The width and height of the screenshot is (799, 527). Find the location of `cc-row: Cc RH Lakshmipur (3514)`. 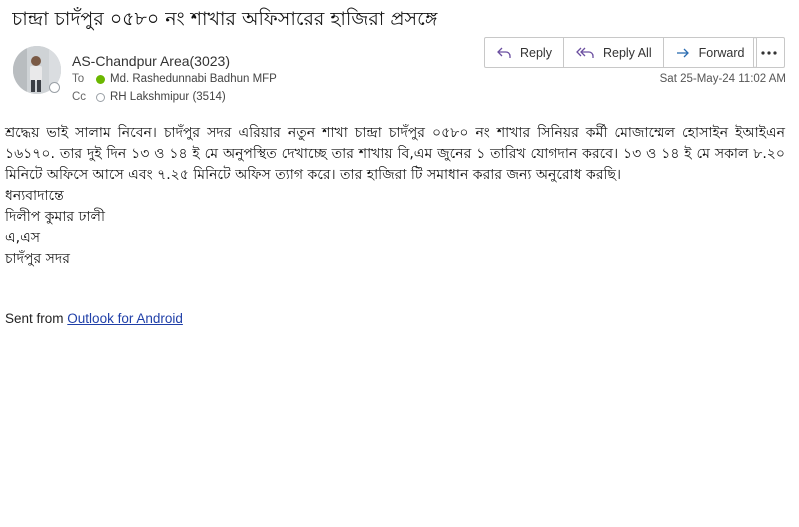

cc-row: Cc RH Lakshmipur (3514) is located at coordinates (149, 97).